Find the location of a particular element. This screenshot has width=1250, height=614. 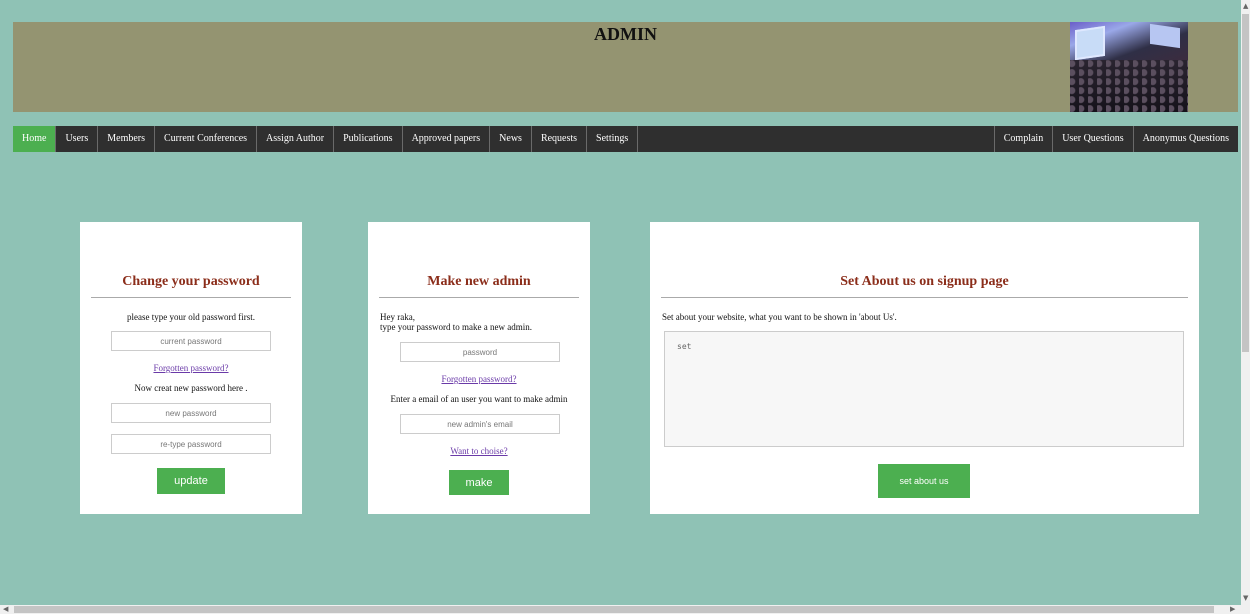

nav-item-users: Users is located at coordinates (77, 139).